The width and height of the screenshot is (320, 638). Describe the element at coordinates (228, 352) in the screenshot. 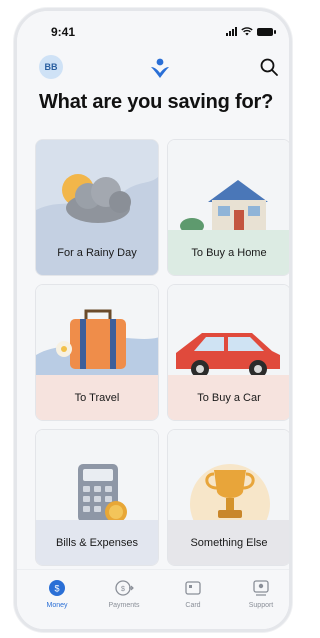

I see `goal-card-car: To Buy a Car` at that location.